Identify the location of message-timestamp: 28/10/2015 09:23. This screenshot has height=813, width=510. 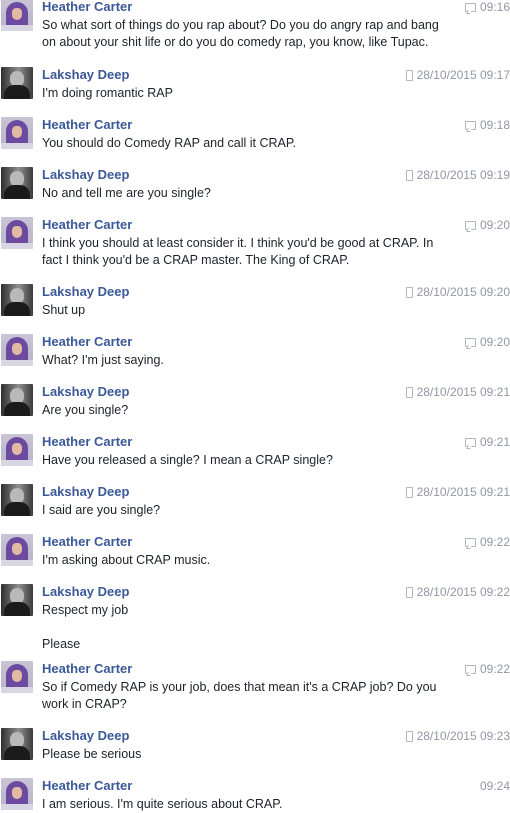
(457, 736).